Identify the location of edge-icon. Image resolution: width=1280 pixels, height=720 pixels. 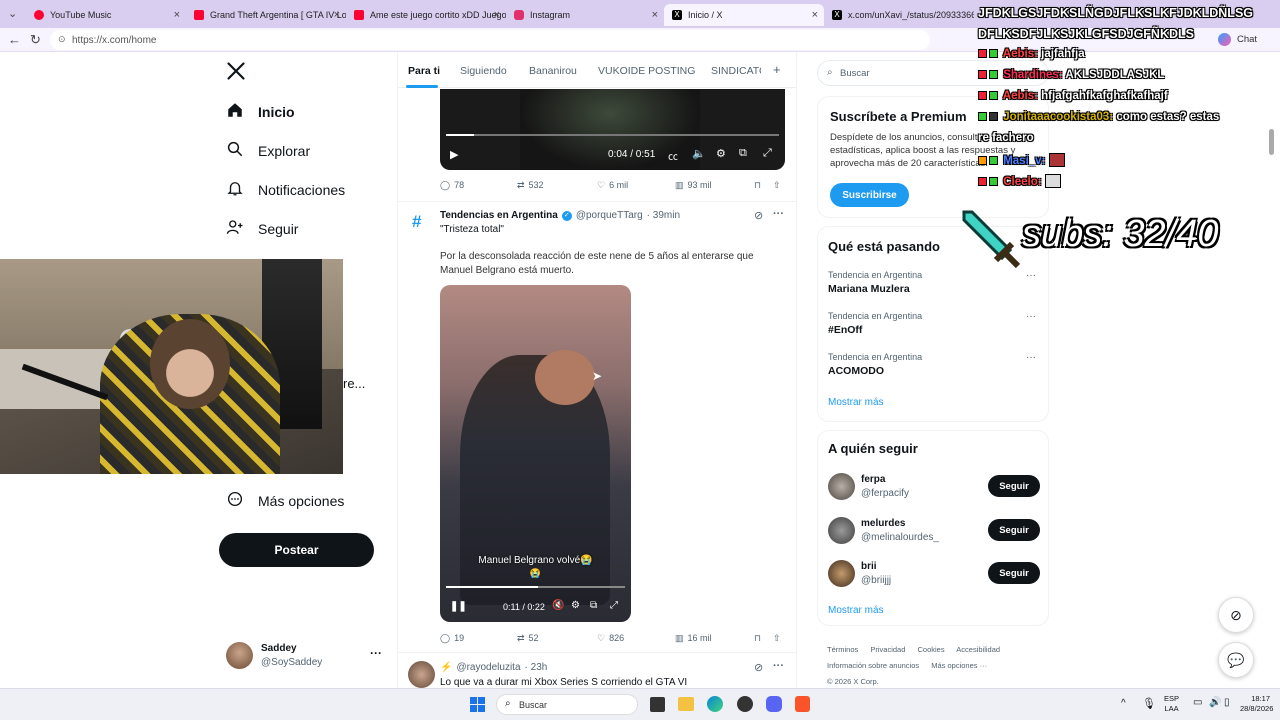
(715, 704).